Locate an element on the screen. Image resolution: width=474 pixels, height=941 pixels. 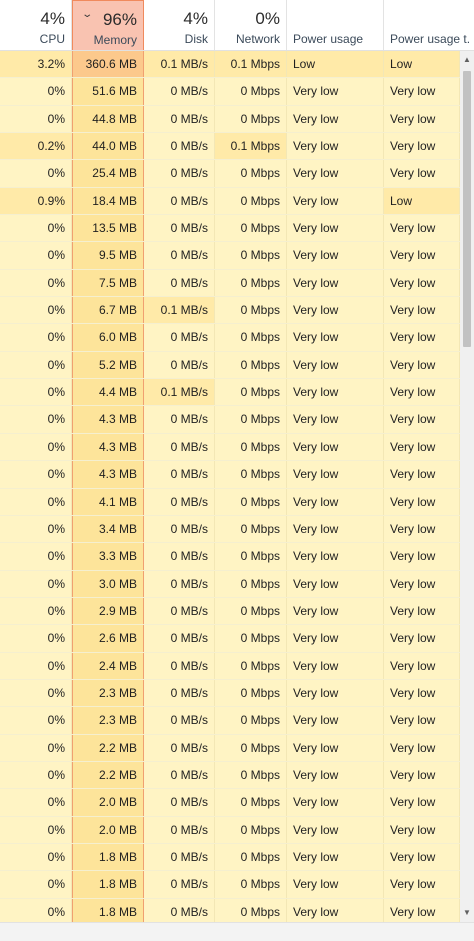
scroll-up-arrow-icon: ▲ is located at coordinates (467, 60).